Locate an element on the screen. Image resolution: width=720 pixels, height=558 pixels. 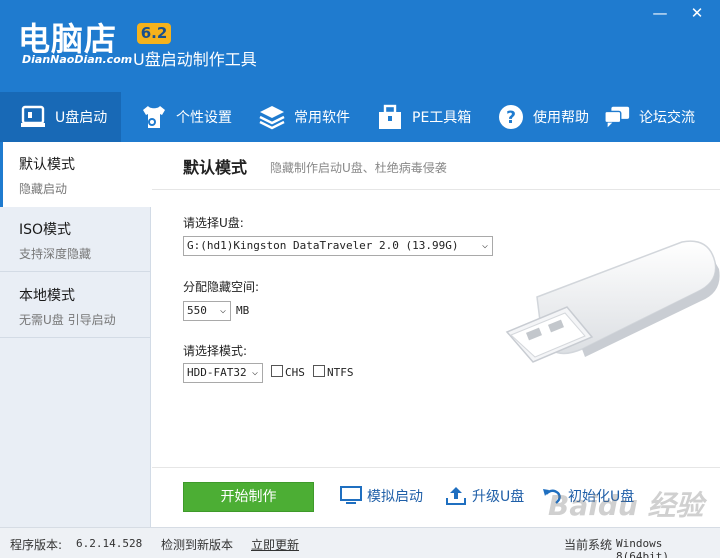
toolbox-icon is located at coordinates (390, 117).